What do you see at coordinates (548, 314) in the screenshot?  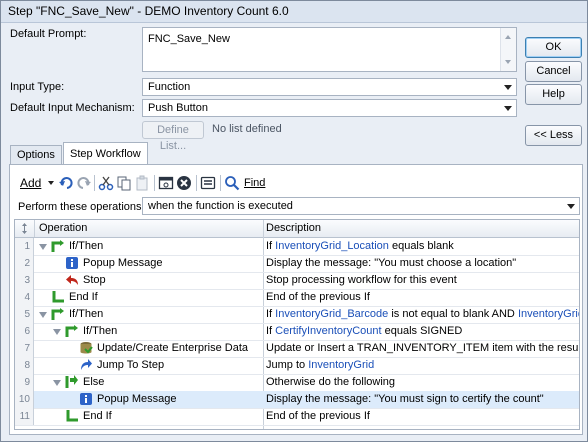 I see `field-reference: InventoryGrid_Item` at bounding box center [548, 314].